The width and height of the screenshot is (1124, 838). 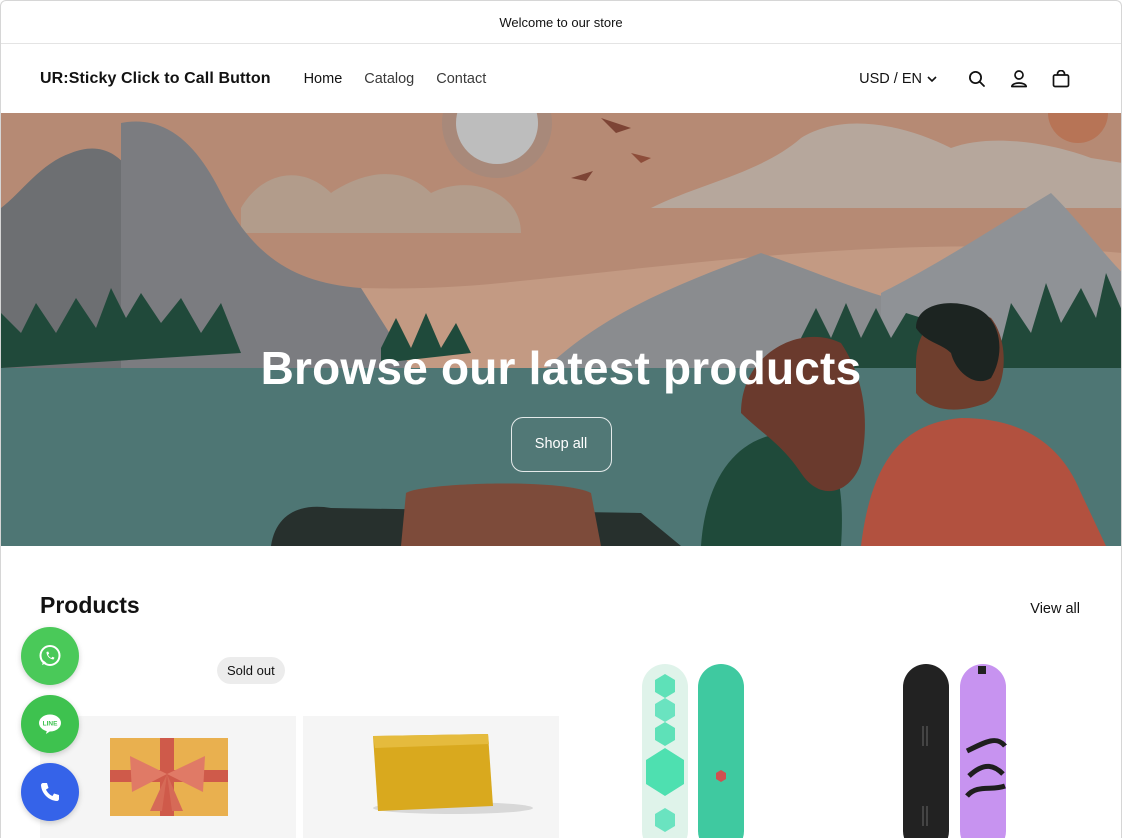 What do you see at coordinates (955, 751) in the screenshot?
I see `snowboard-purple-image` at bounding box center [955, 751].